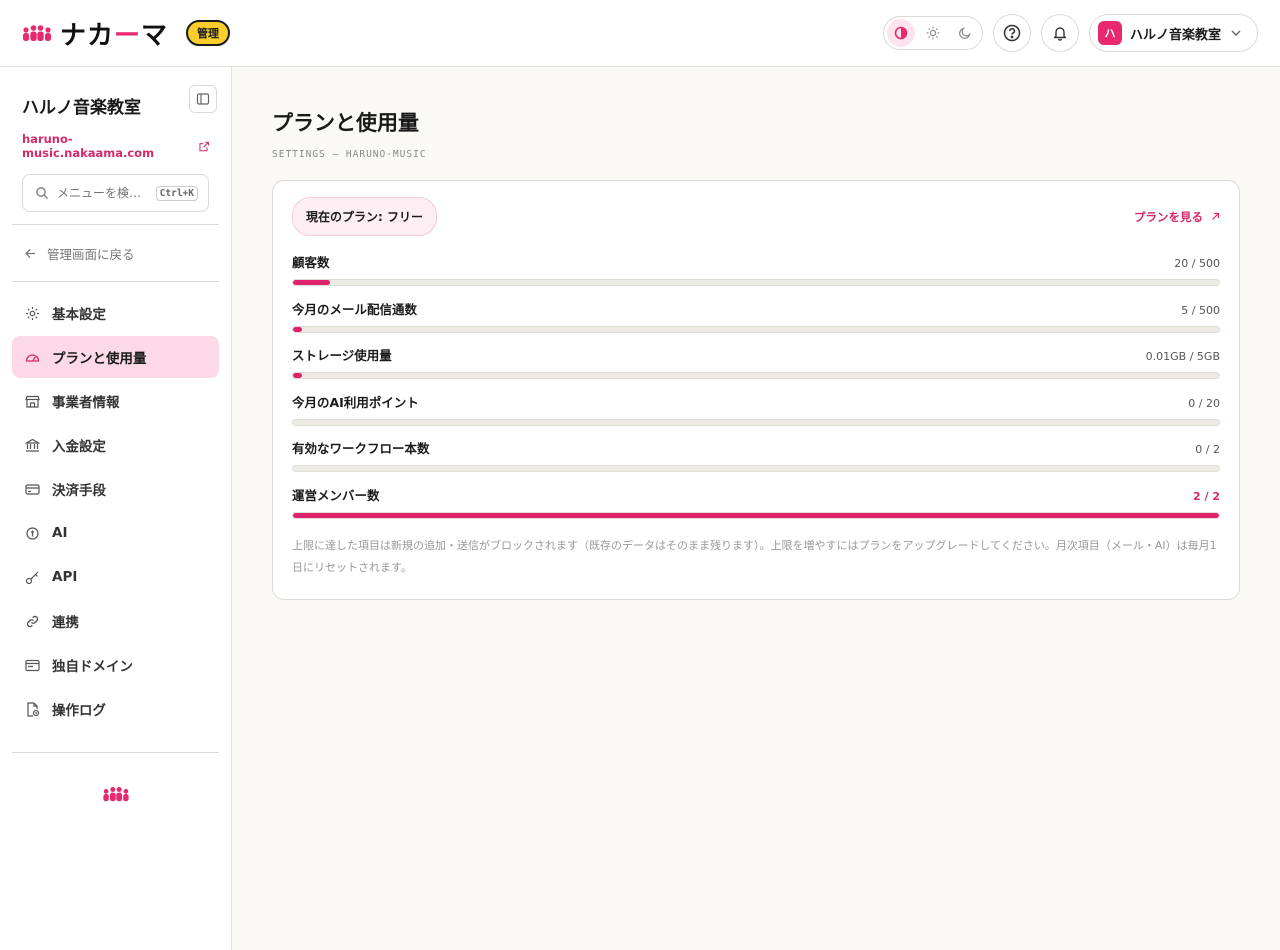  Describe the element at coordinates (92, 667) in the screenshot. I see `sidebar-item-label: 独自ドメイン` at that location.